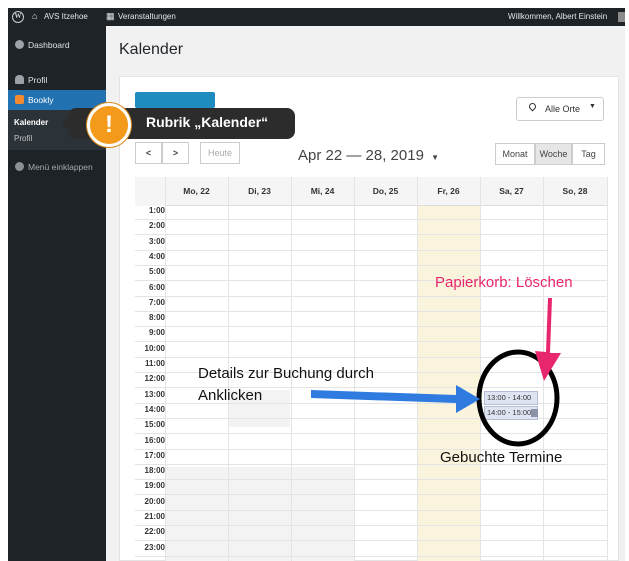  What do you see at coordinates (395, 399) in the screenshot?
I see `details-arrow-icon` at bounding box center [395, 399].